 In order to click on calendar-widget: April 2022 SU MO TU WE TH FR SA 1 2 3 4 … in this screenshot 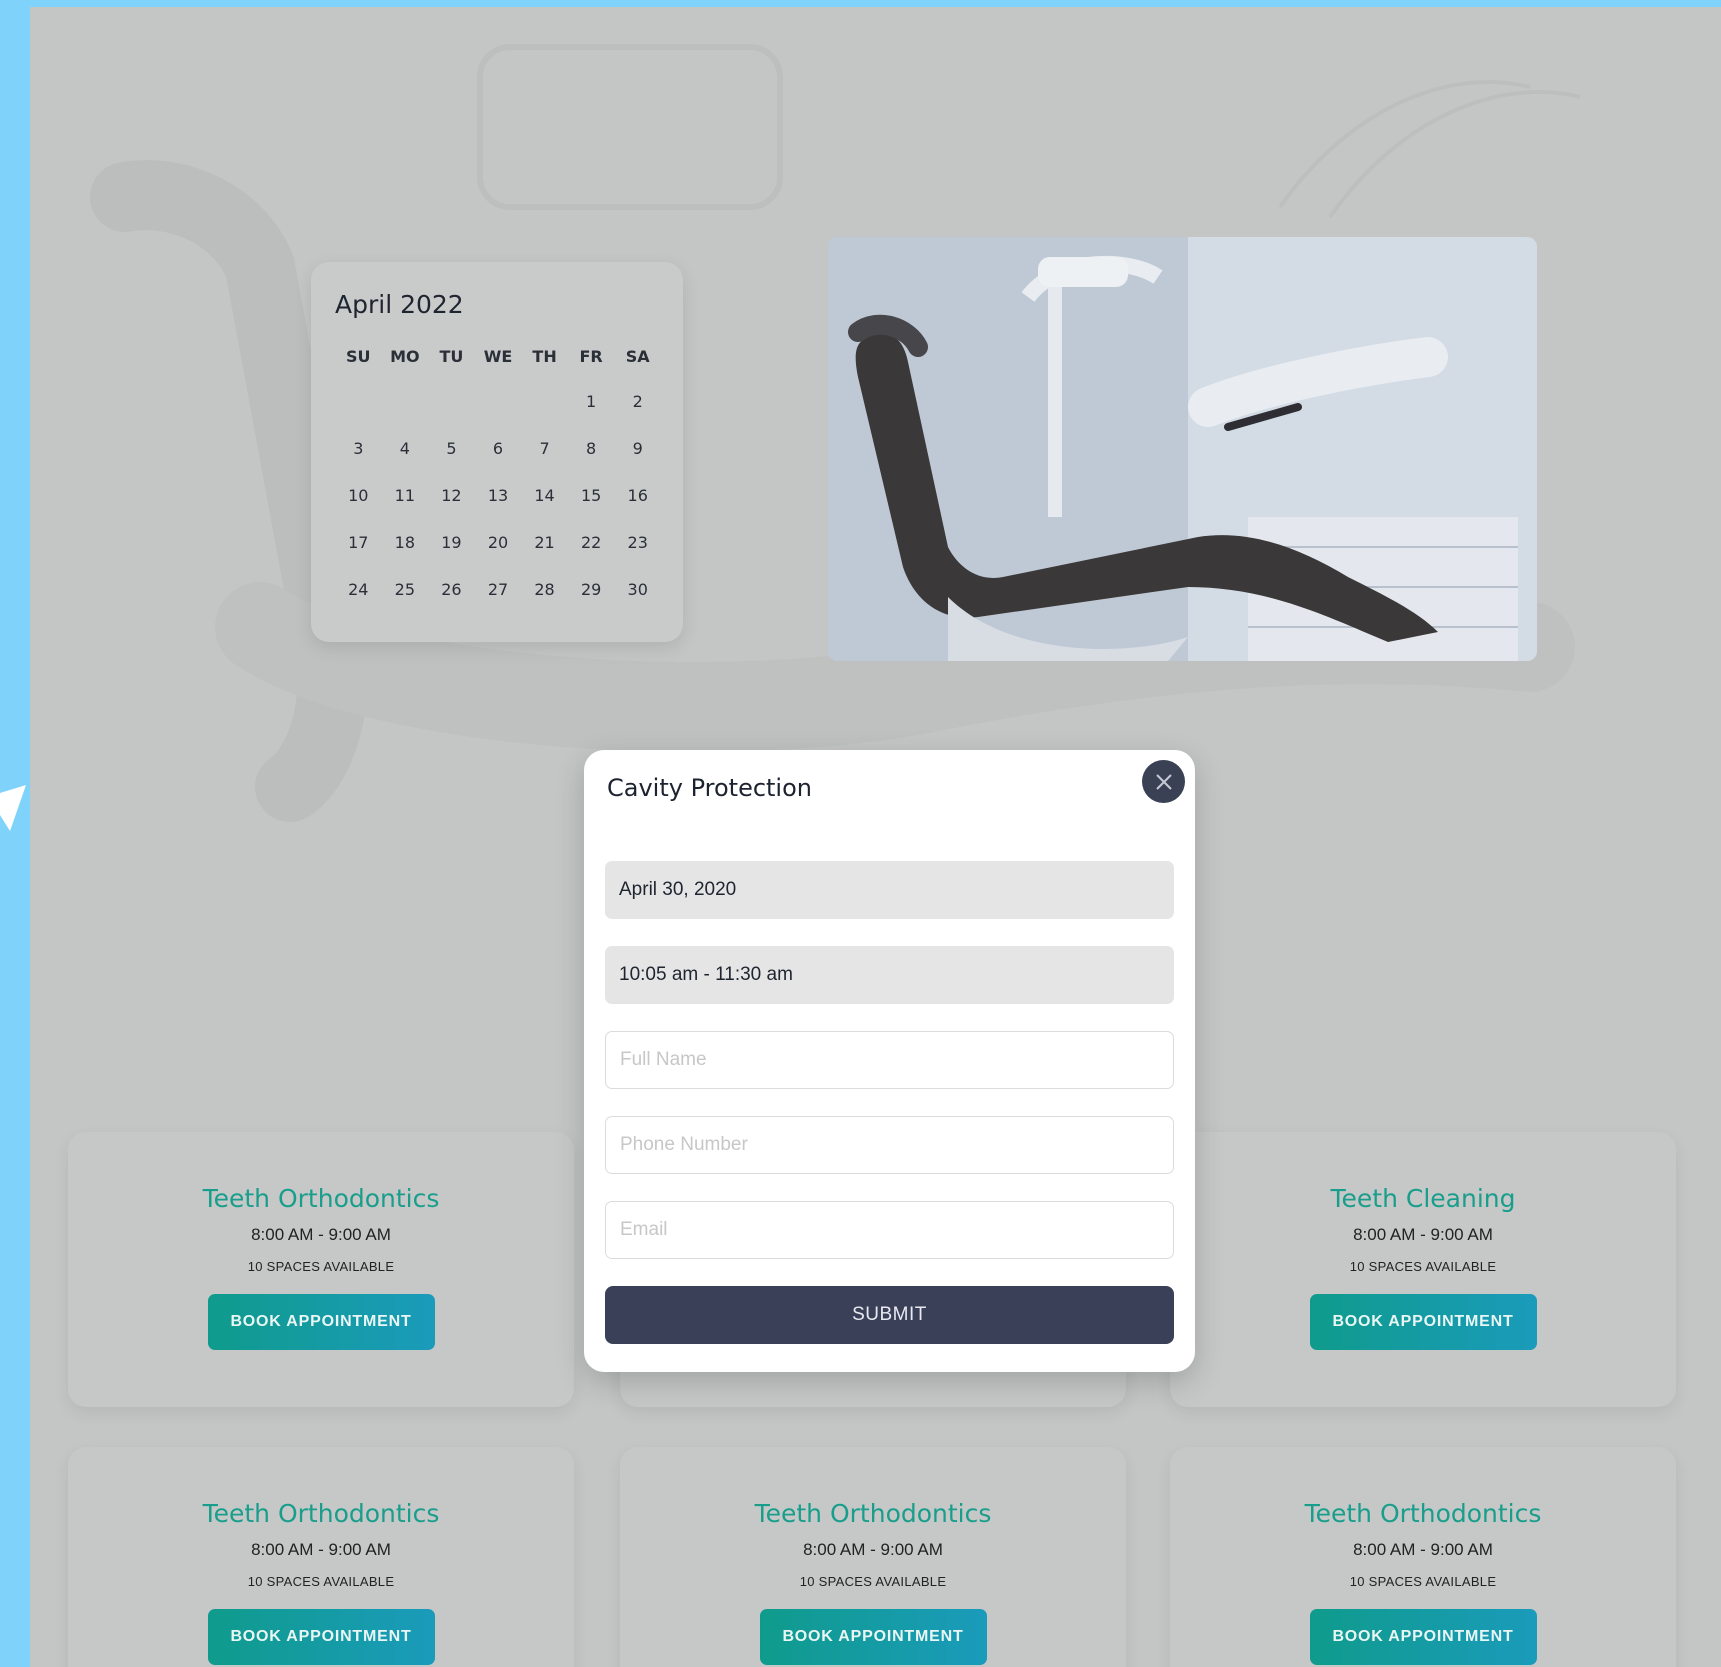, I will do `click(497, 452)`.